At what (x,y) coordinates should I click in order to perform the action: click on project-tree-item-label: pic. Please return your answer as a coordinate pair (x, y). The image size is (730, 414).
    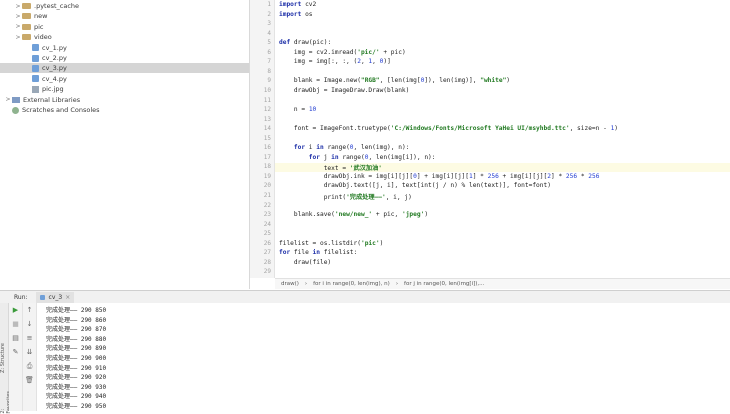
    Looking at the image, I should click on (39, 26).